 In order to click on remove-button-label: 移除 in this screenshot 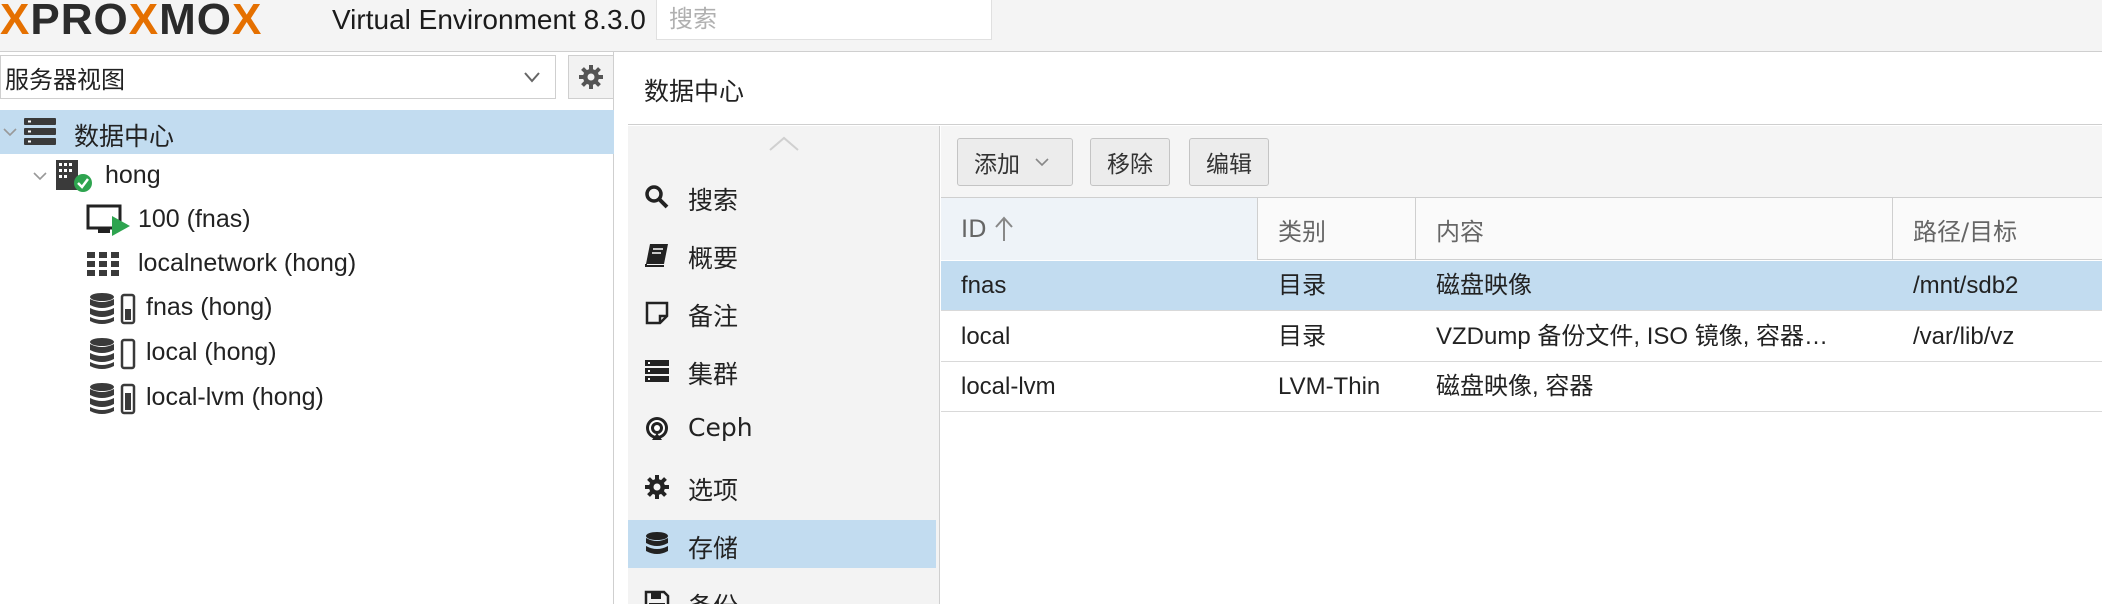, I will do `click(1130, 165)`.